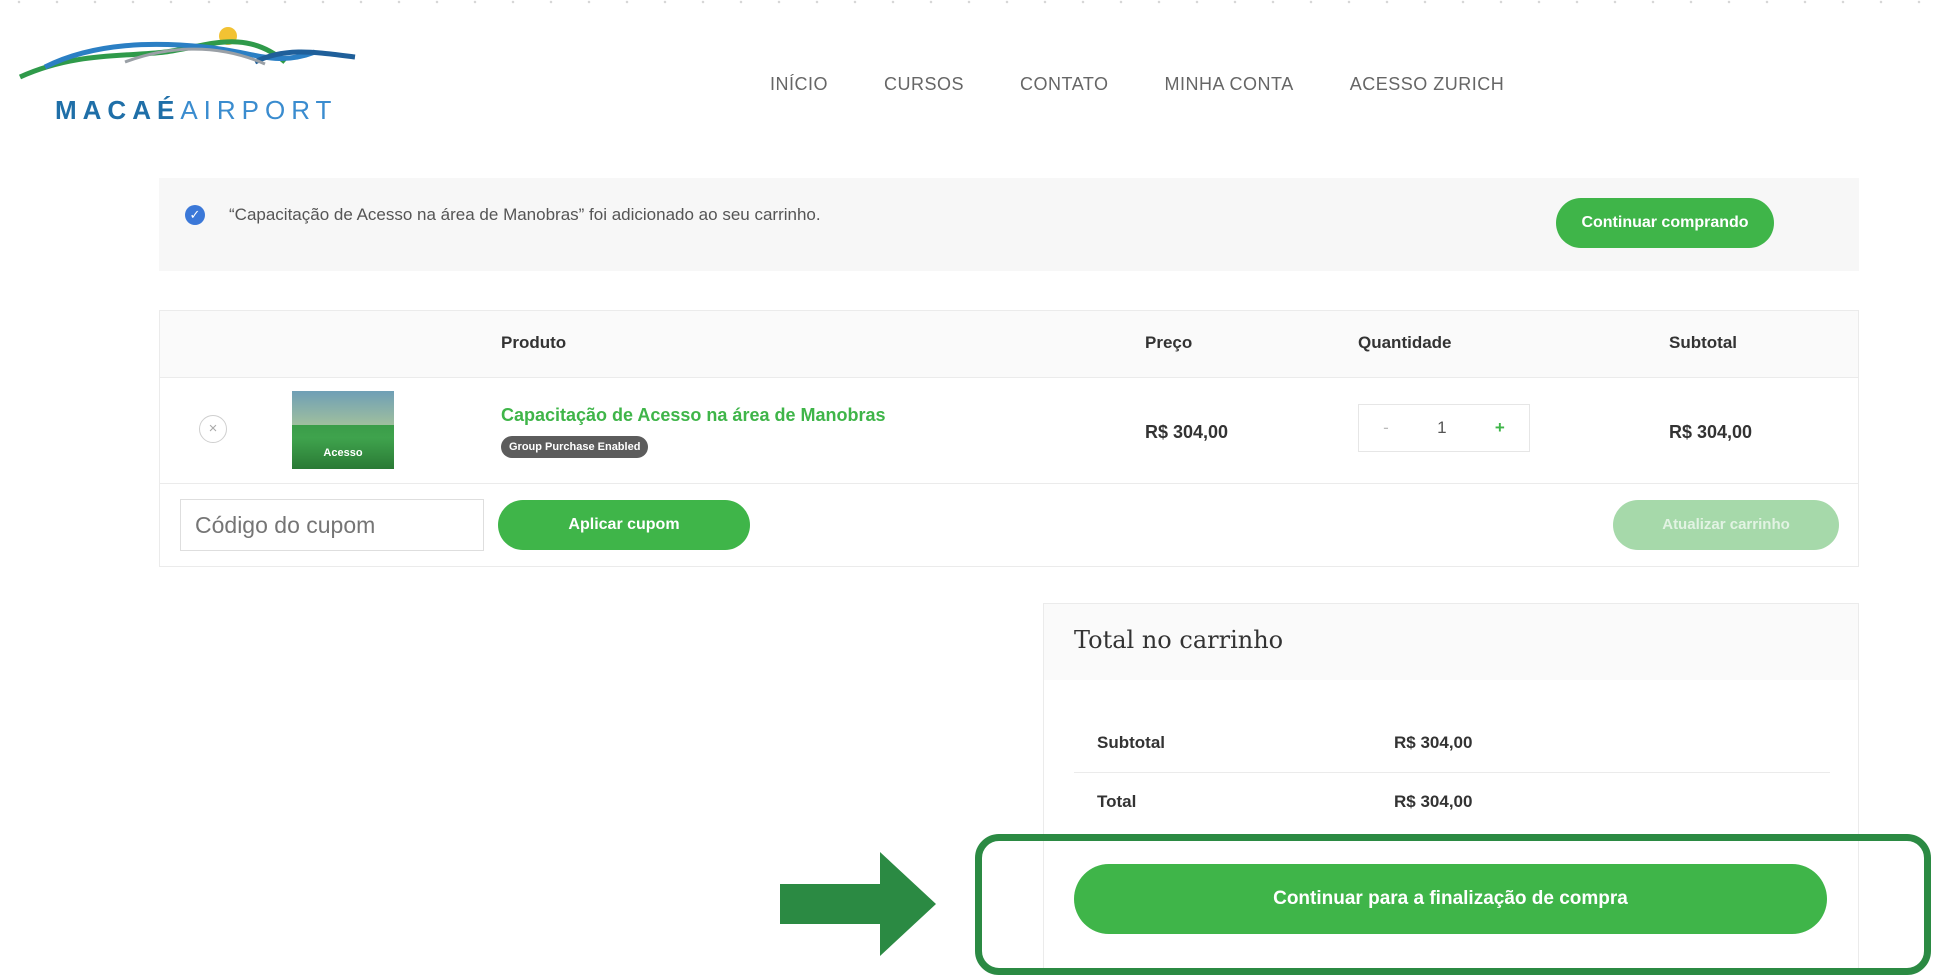 The image size is (1939, 975). Describe the element at coordinates (187, 53) in the screenshot. I see `logo-wave-icon` at that location.